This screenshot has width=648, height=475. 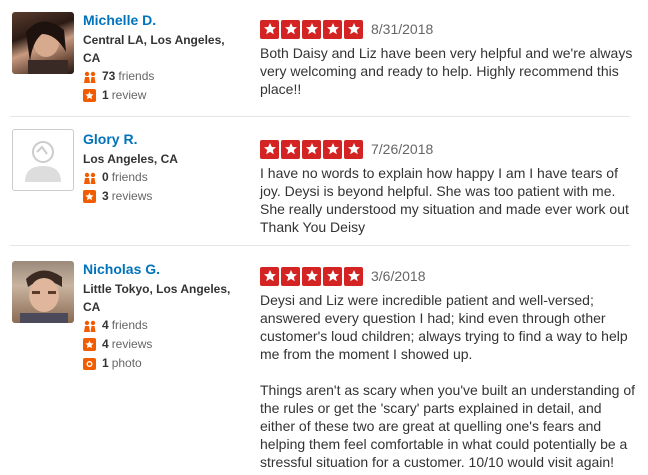 I want to click on friend-count: 73 friends, so click(x=163, y=76).